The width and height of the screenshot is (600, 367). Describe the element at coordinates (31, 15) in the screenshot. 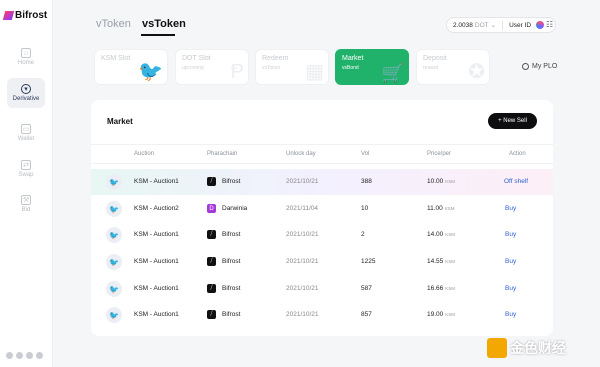

I see `app-name: Bifrost` at that location.